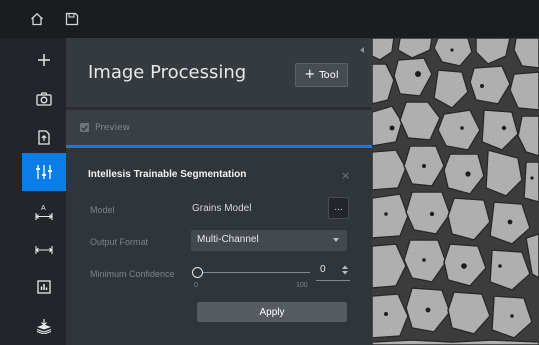  I want to click on home-icon, so click(37, 19).